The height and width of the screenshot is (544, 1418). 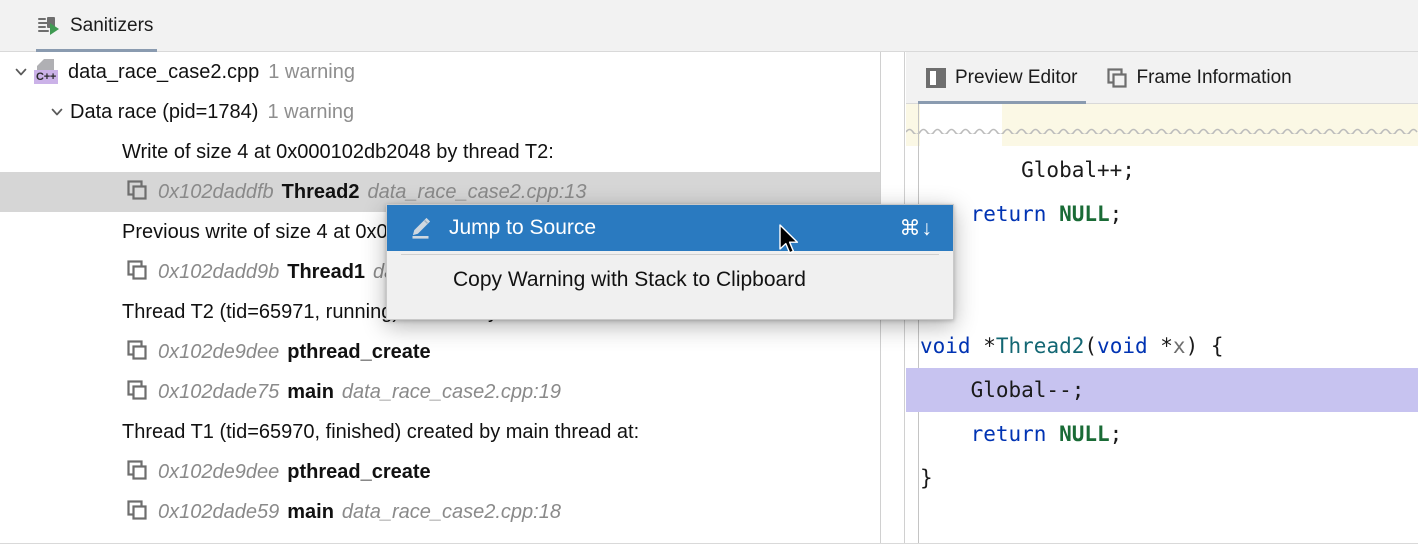 What do you see at coordinates (164, 71) in the screenshot?
I see `file-name-label: data_race_case2.cpp` at bounding box center [164, 71].